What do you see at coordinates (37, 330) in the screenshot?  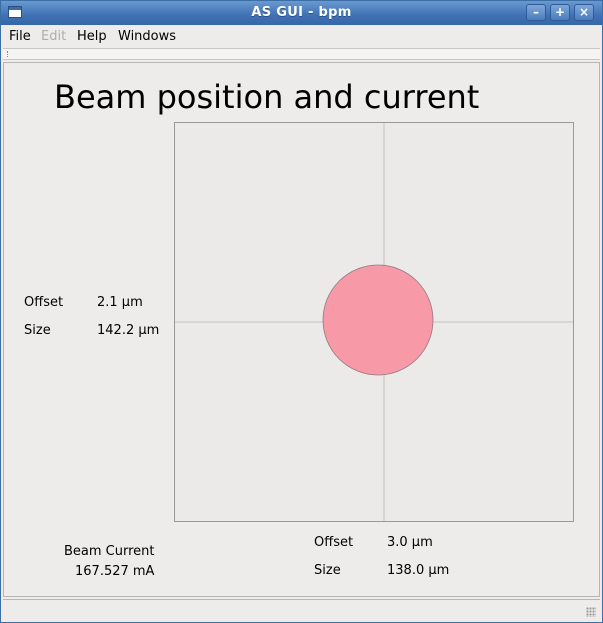 I see `vertical-size-label: Size` at bounding box center [37, 330].